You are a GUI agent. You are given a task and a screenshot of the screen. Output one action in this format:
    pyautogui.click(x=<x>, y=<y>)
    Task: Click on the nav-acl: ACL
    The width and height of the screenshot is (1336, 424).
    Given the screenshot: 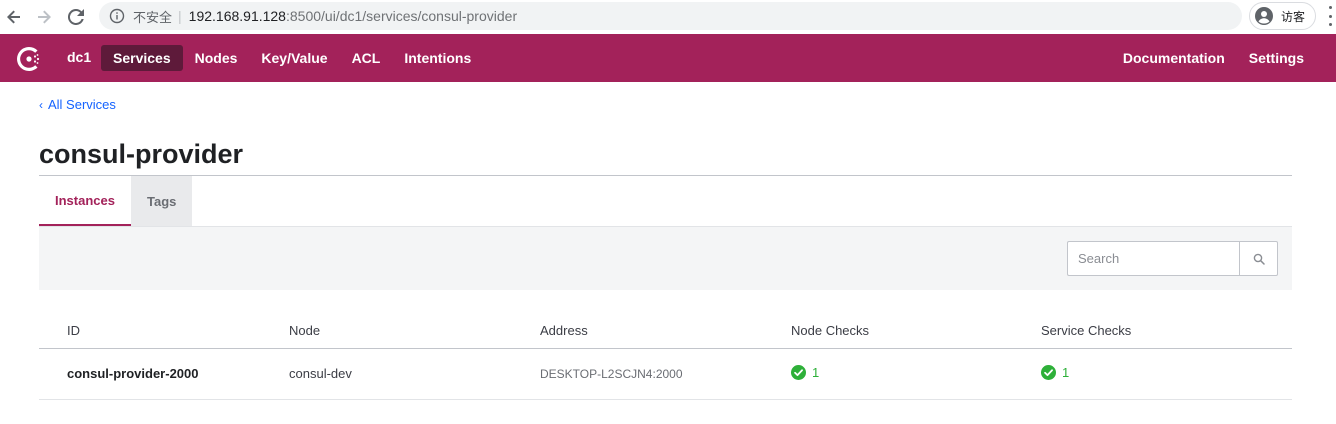 What is the action you would take?
    pyautogui.click(x=366, y=58)
    